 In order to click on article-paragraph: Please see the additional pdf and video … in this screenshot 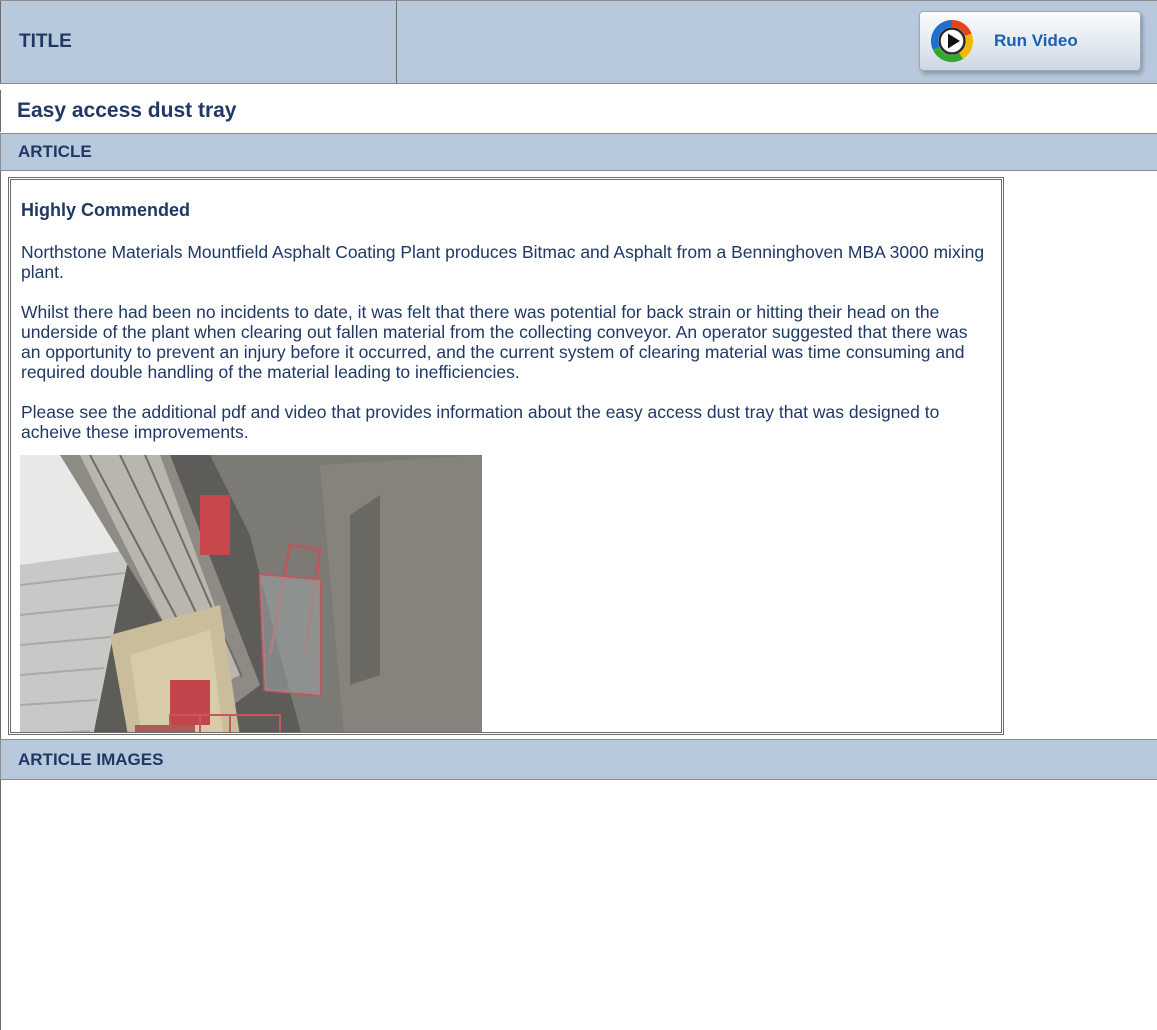, I will do `click(480, 422)`.